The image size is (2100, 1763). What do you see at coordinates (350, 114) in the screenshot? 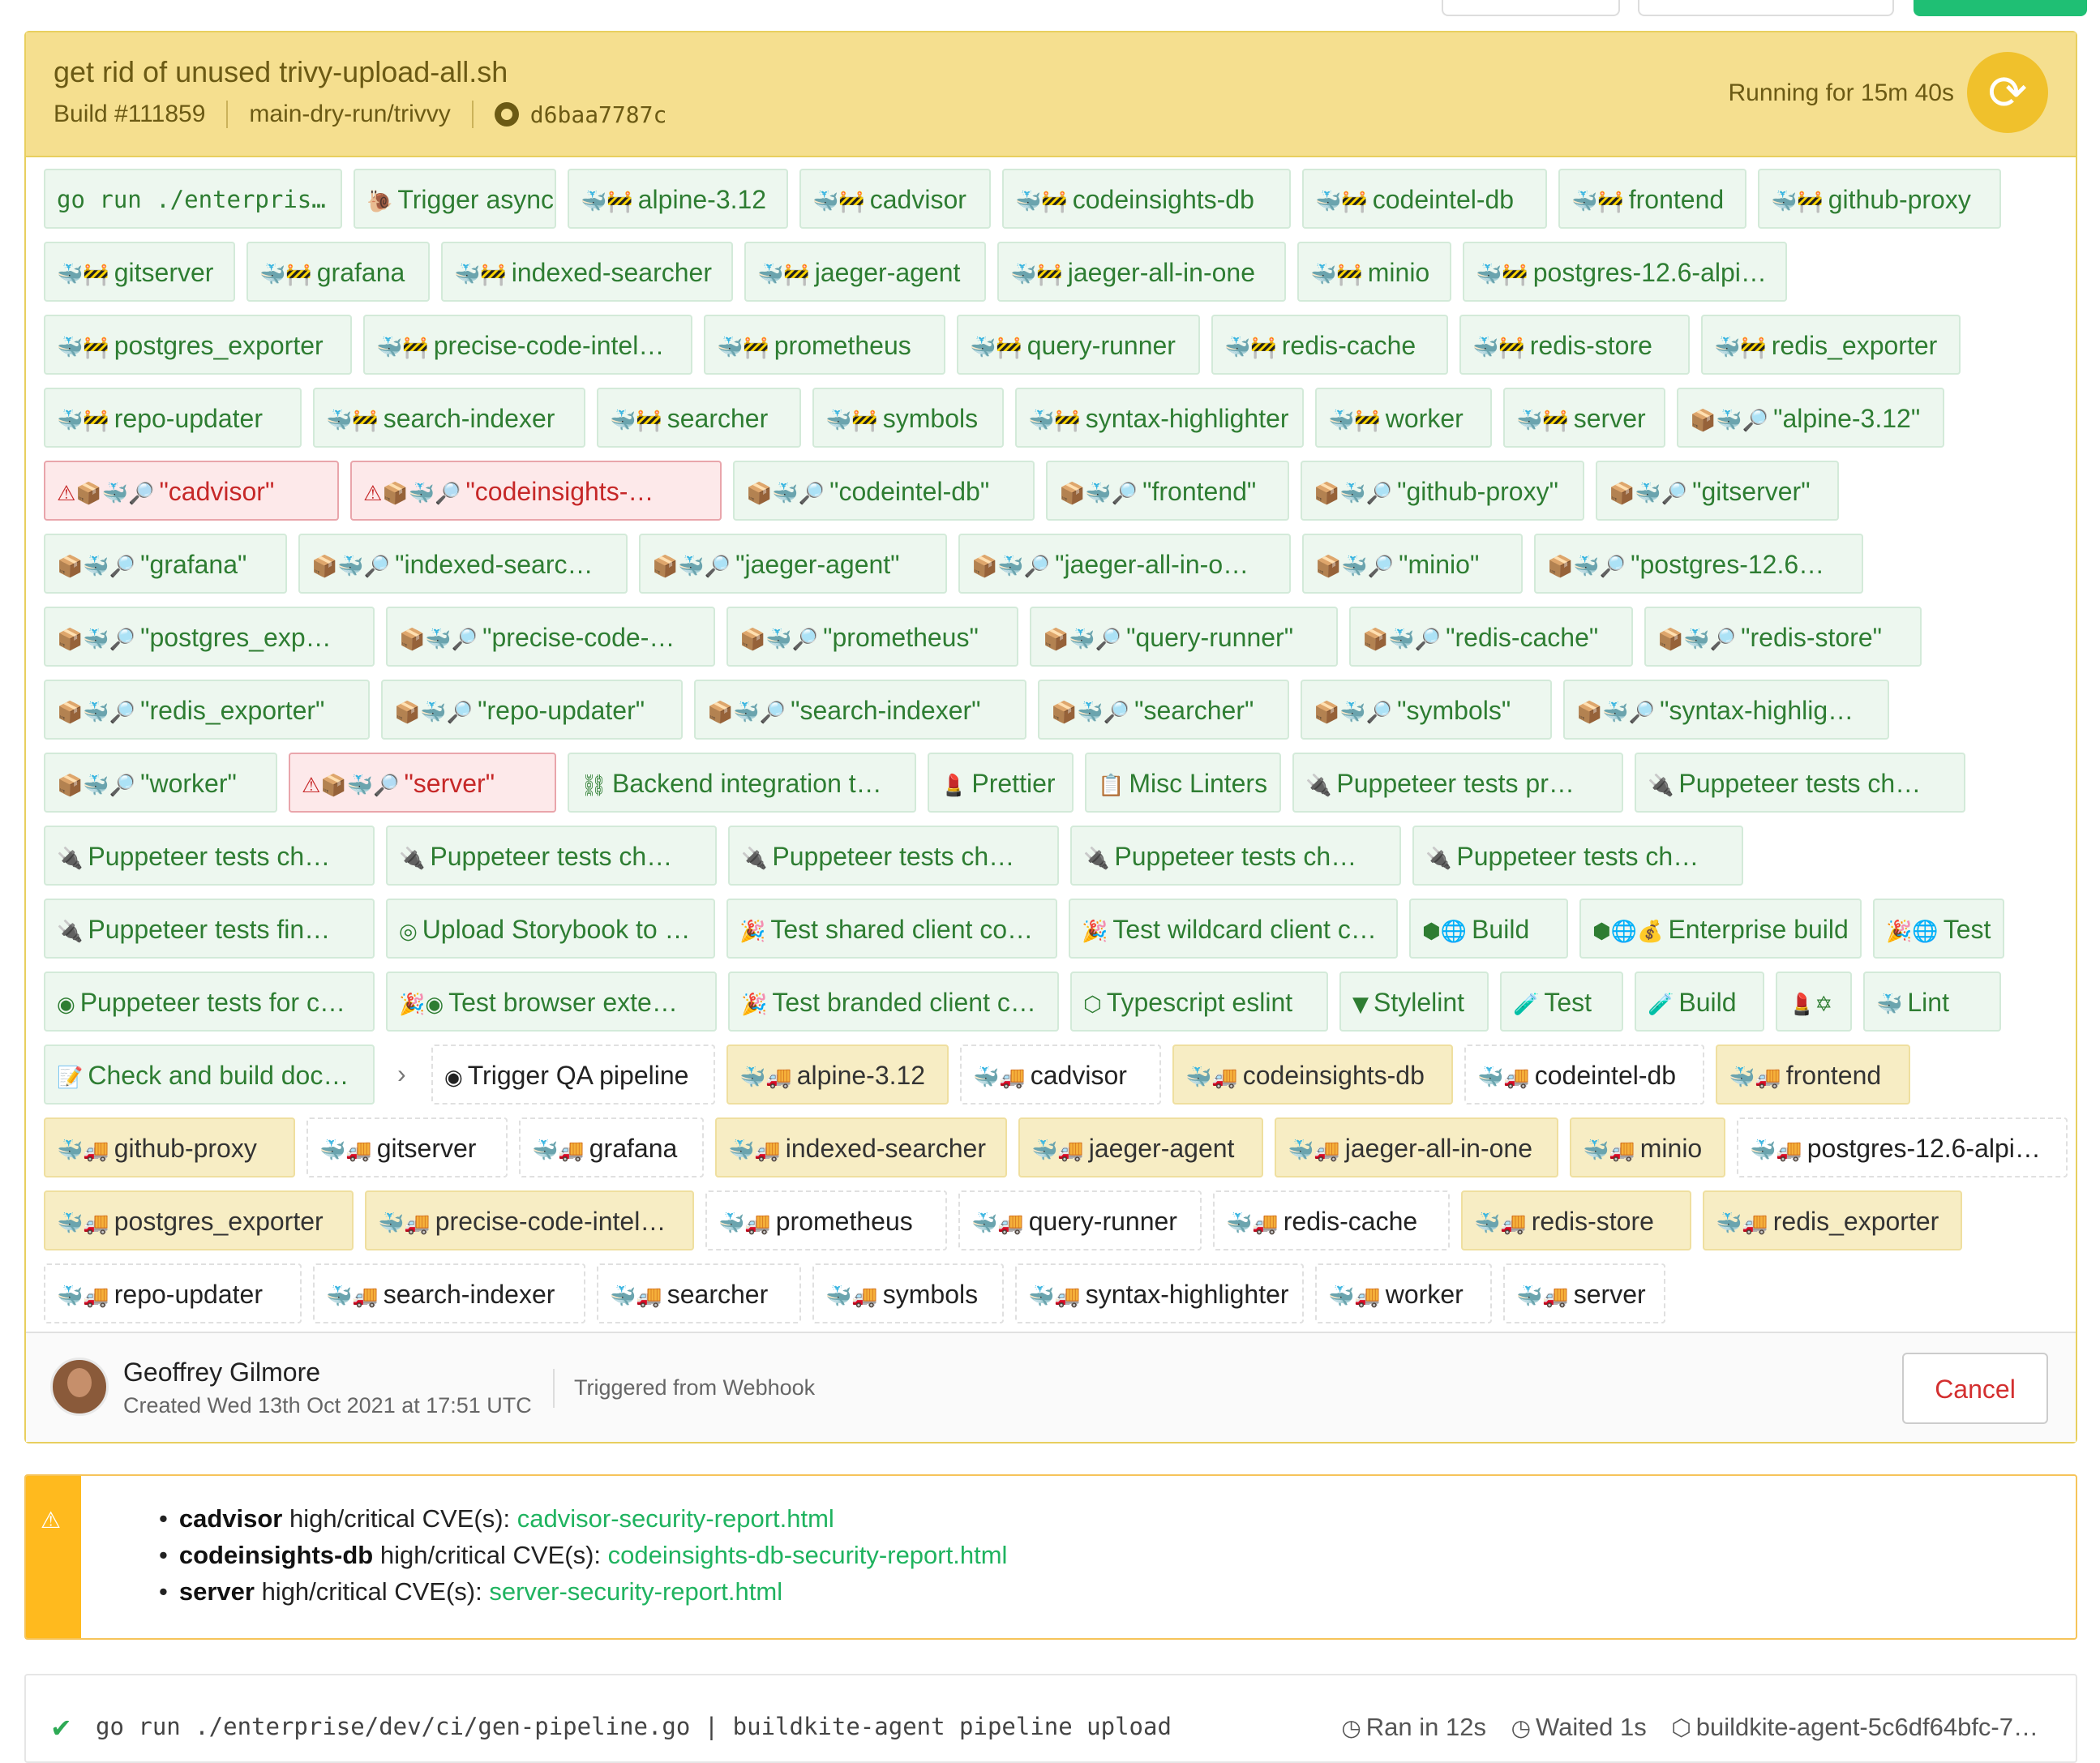
I see `build-branch: main-dry-run/trivvy` at bounding box center [350, 114].